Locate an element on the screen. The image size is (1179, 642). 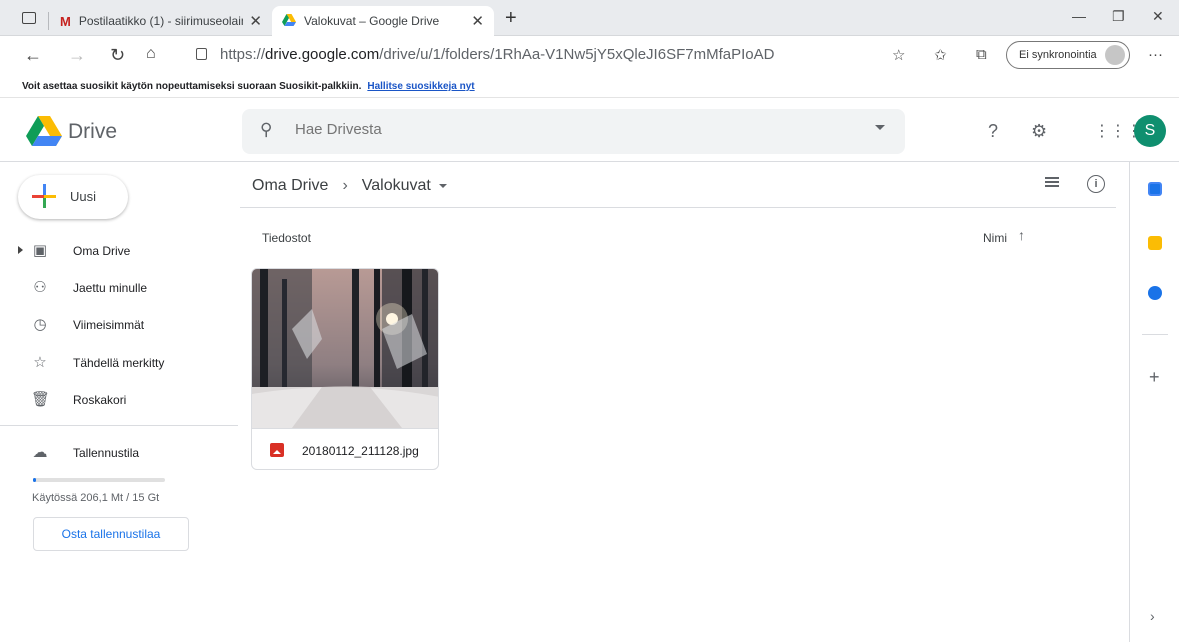
clock-icon: ◷ is located at coordinates (40, 324).